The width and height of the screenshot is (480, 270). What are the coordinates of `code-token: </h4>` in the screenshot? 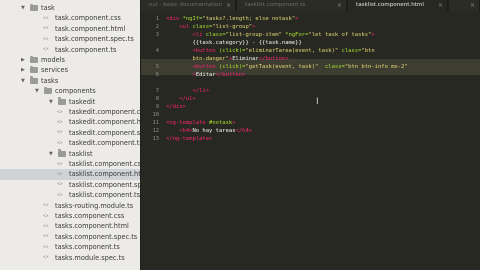 It's located at (244, 131).